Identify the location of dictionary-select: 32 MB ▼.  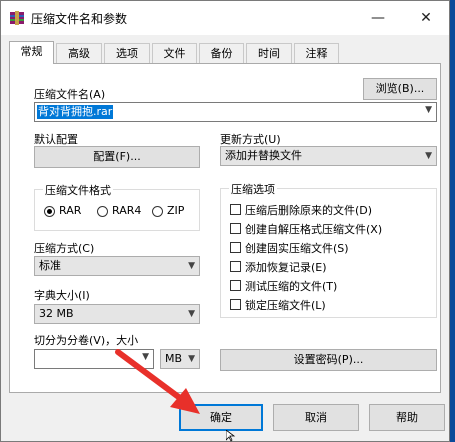
(117, 314).